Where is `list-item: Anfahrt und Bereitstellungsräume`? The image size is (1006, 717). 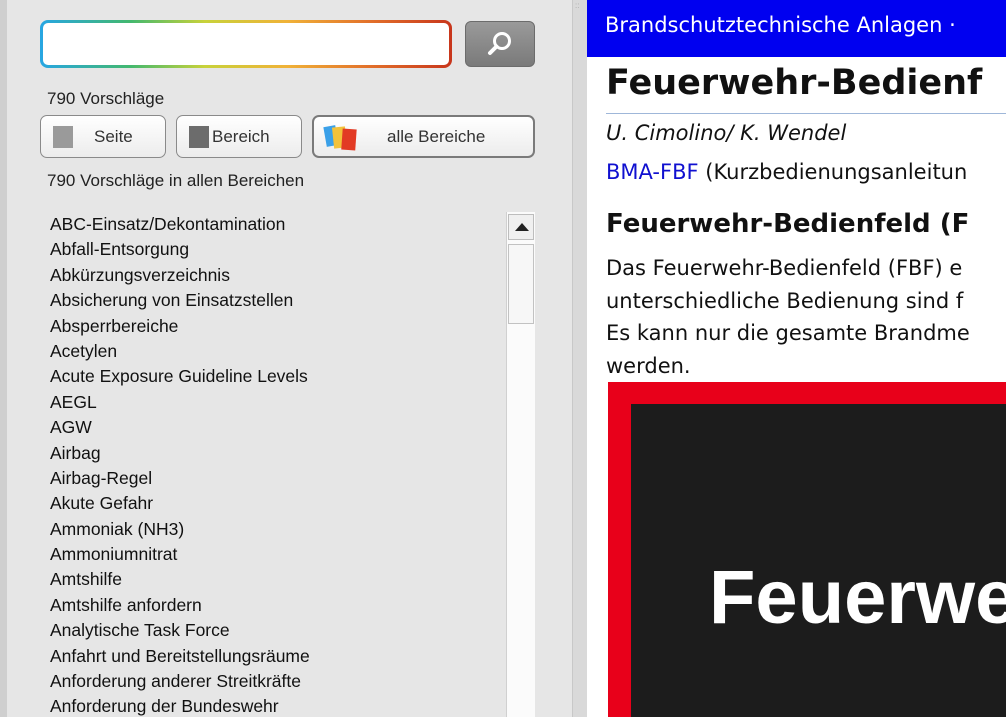 list-item: Anfahrt und Bereitstellungsräume is located at coordinates (288, 656).